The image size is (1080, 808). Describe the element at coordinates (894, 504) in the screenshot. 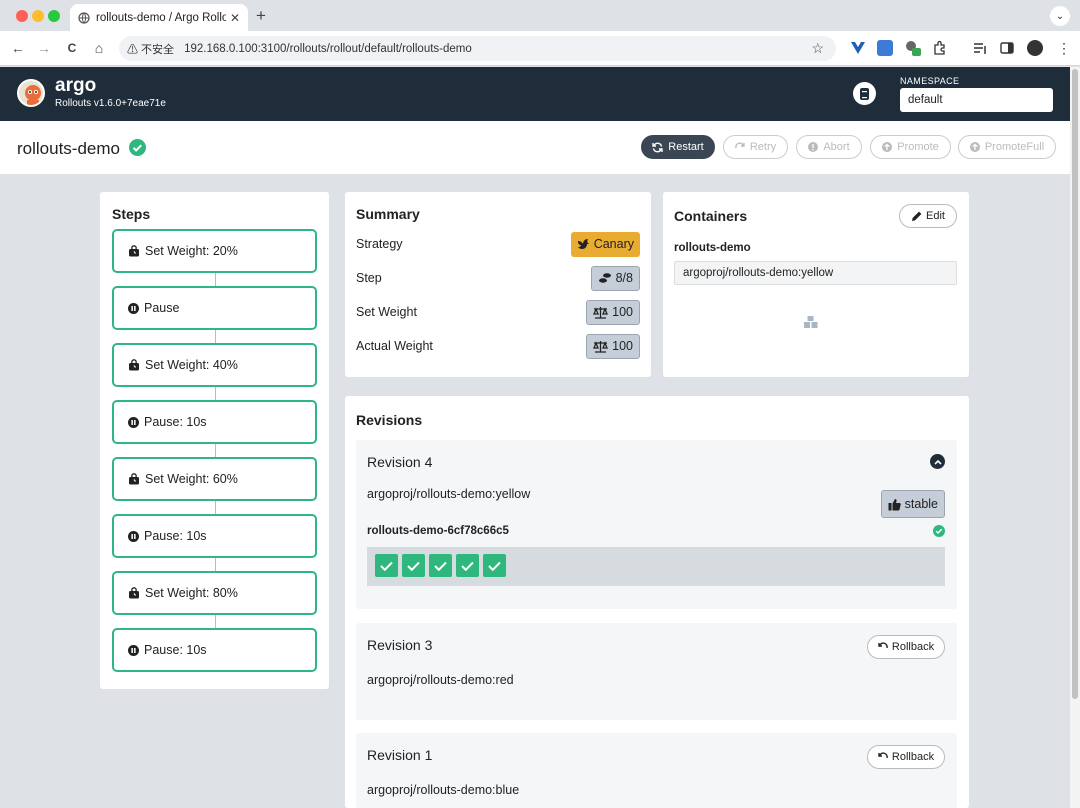

I see `thumbs-up-icon` at that location.